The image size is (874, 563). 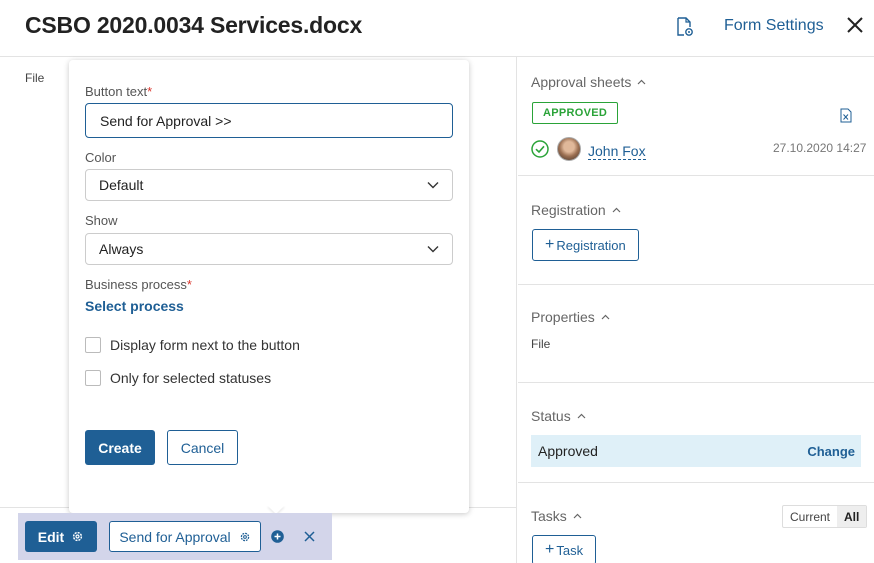 What do you see at coordinates (696, 451) in the screenshot?
I see `status-bar: Approved Change` at bounding box center [696, 451].